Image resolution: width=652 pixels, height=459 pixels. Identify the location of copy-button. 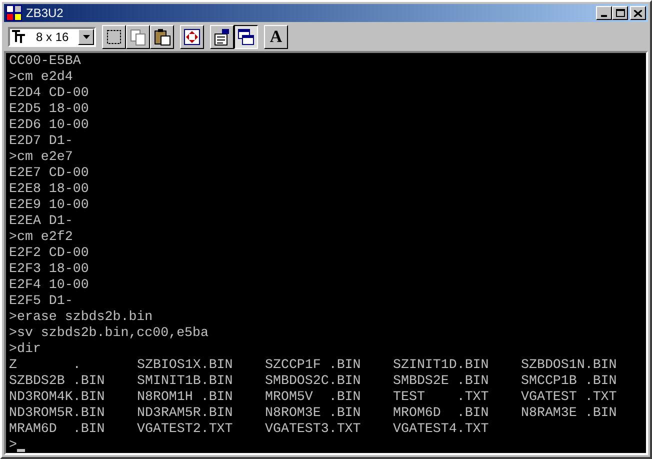
(138, 36).